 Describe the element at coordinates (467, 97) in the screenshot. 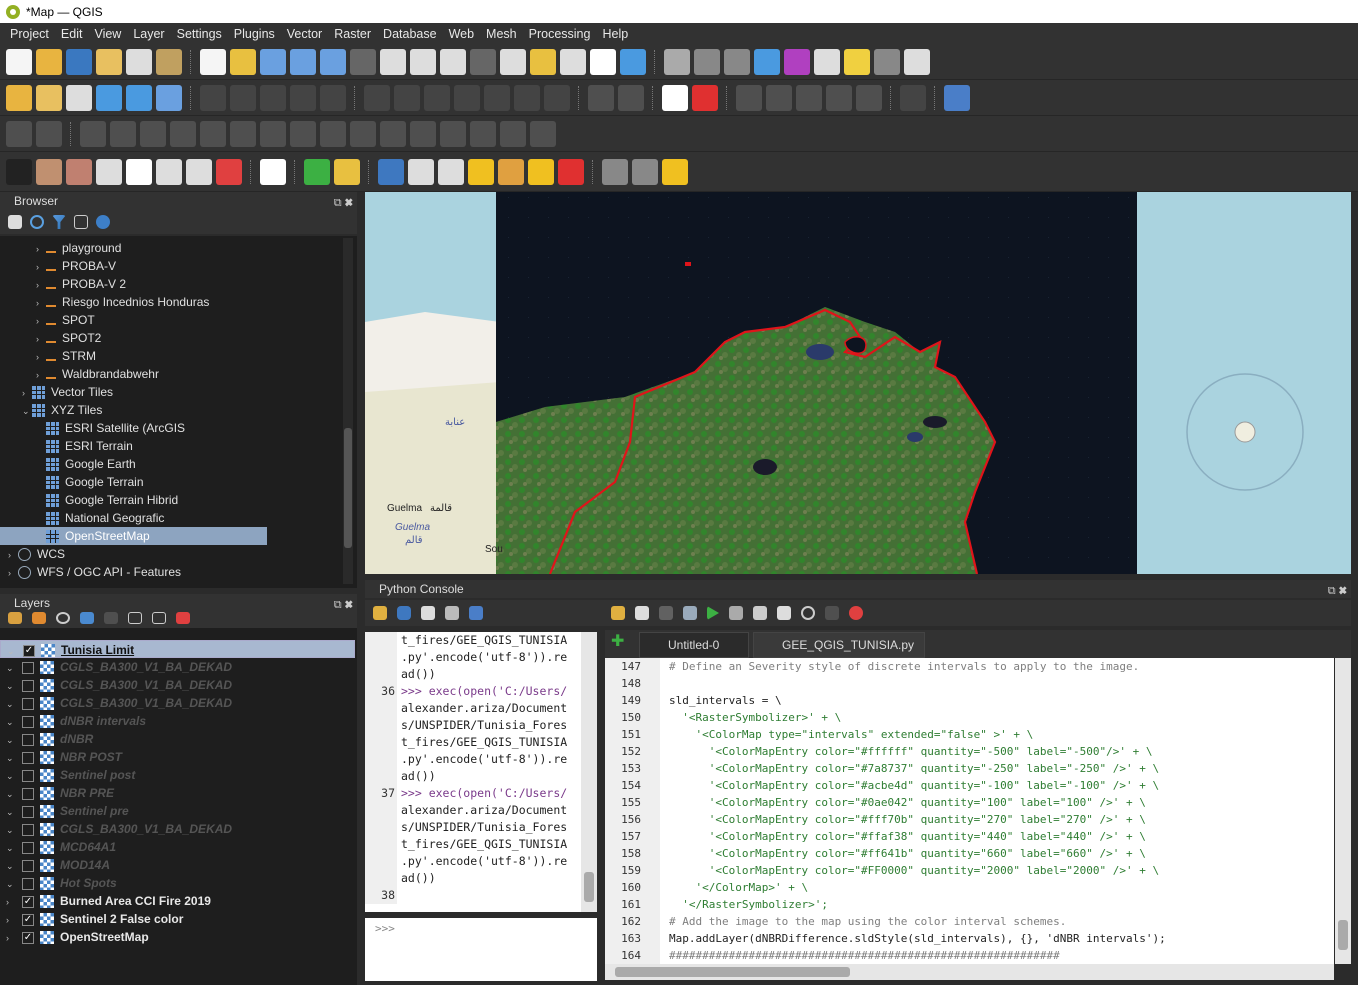

I see `copy-features-icon` at that location.